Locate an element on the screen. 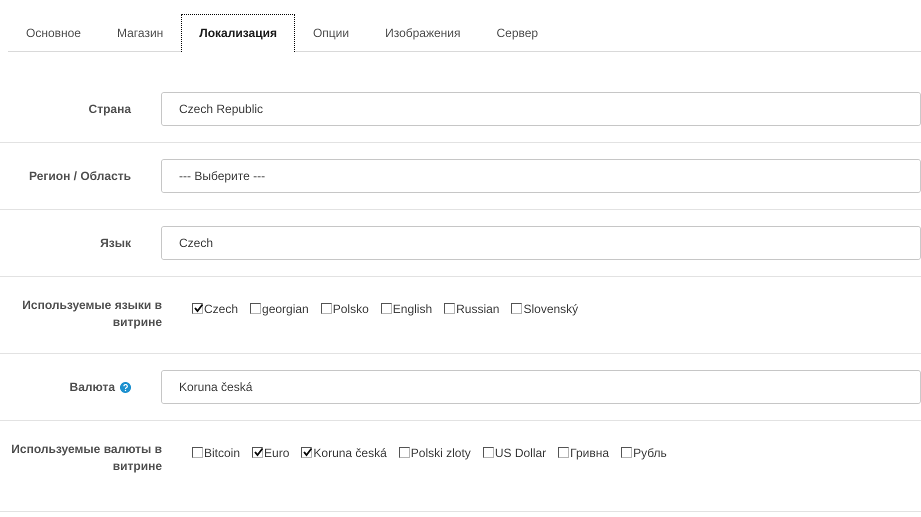  tab: Сервер is located at coordinates (517, 32).